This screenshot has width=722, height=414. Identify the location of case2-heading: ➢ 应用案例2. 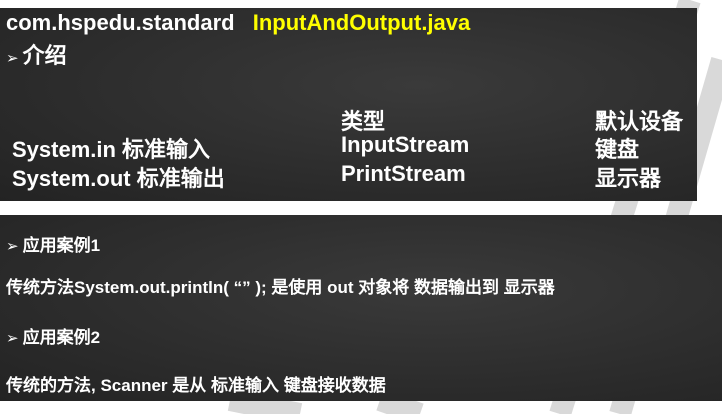
(53, 335).